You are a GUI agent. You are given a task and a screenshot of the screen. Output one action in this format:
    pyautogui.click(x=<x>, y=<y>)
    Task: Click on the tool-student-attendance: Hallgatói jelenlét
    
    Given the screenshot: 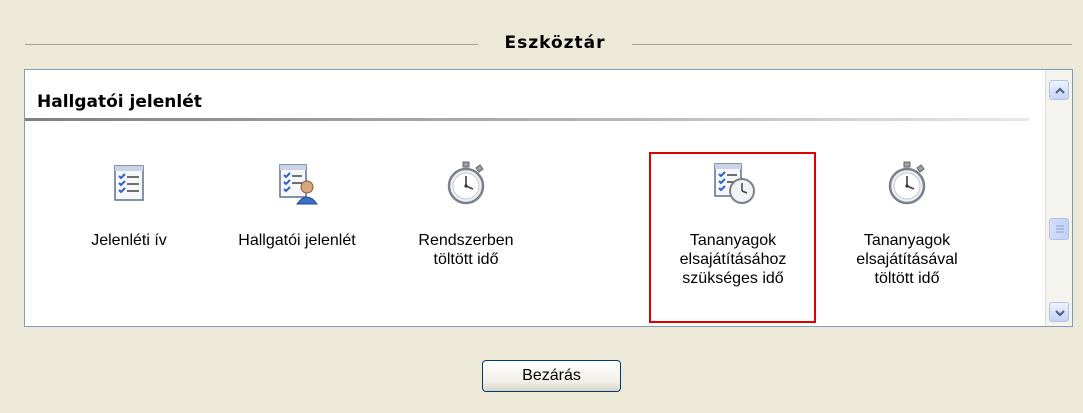 What is the action you would take?
    pyautogui.click(x=297, y=204)
    